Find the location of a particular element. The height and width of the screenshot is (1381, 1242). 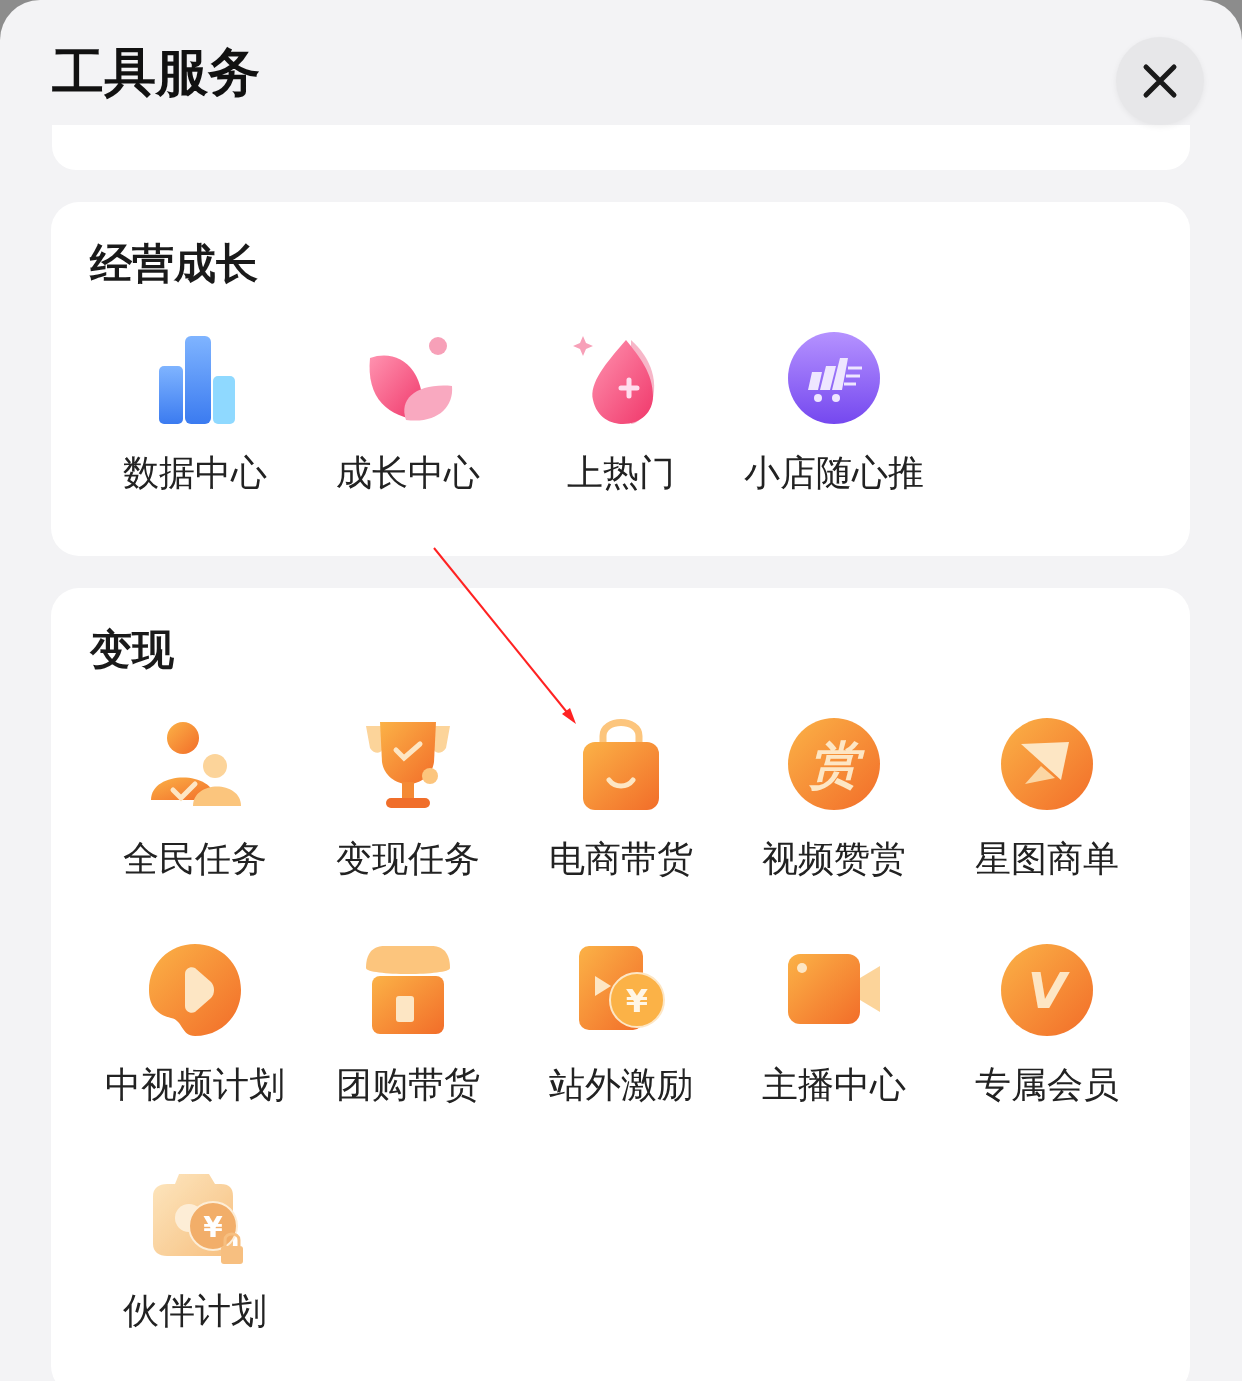

panel-title: 工具服务 is located at coordinates (156, 72).